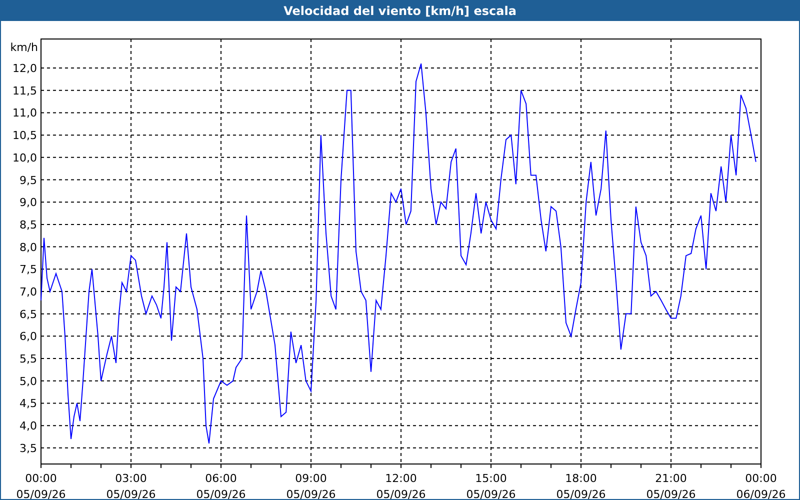 The height and width of the screenshot is (500, 800). Describe the element at coordinates (28, 292) in the screenshot. I see `y-tick-label: 7,0` at that location.